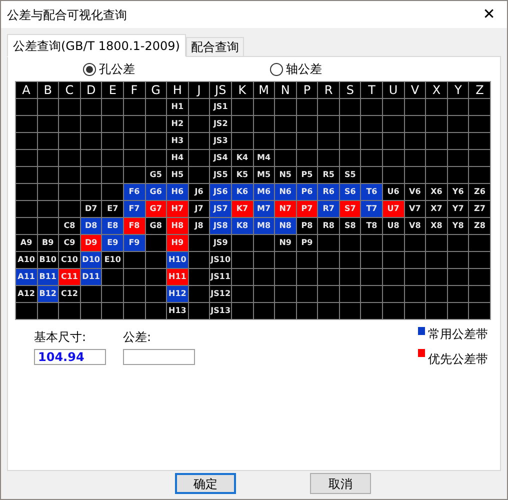 The image size is (508, 500). Describe the element at coordinates (215, 46) in the screenshot. I see `tab: 配合查询` at that location.